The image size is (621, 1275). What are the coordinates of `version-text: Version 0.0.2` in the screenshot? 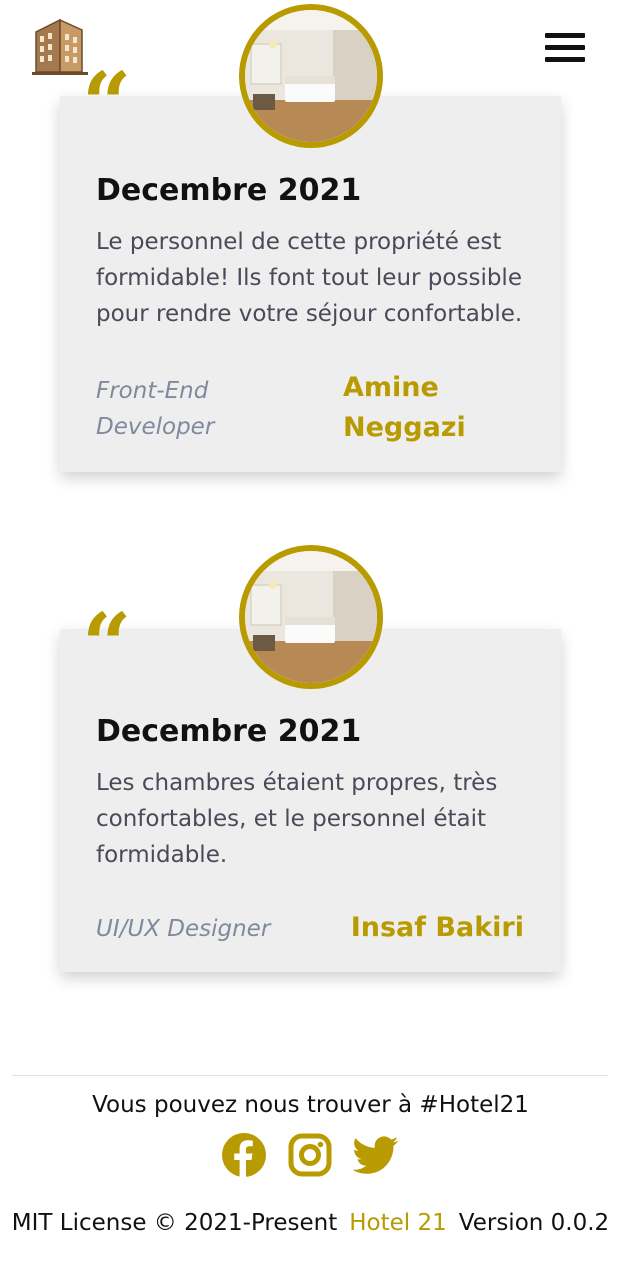 It's located at (534, 1223).